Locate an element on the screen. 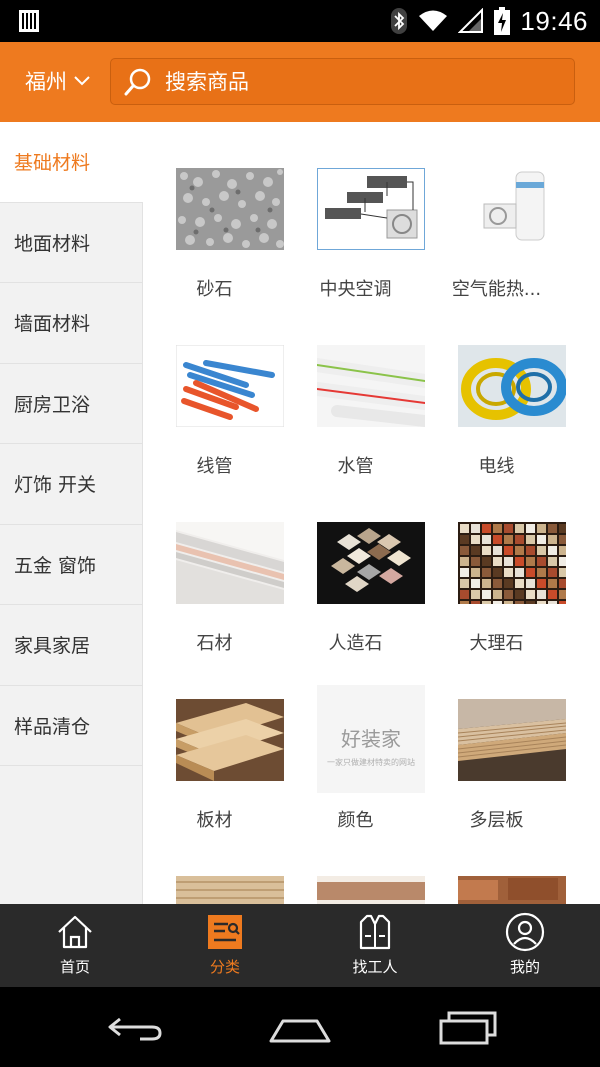 This screenshot has width=600, height=1067. sidebar-item-kitchen-bath: 厨房卫浴 is located at coordinates (71, 404).